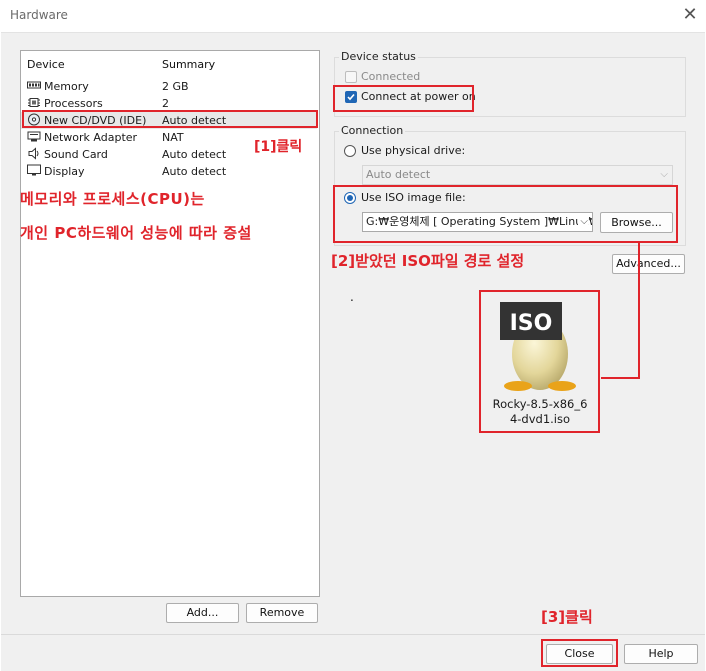 The width and height of the screenshot is (706, 671). I want to click on device-row-display: Display Auto detect, so click(169, 171).